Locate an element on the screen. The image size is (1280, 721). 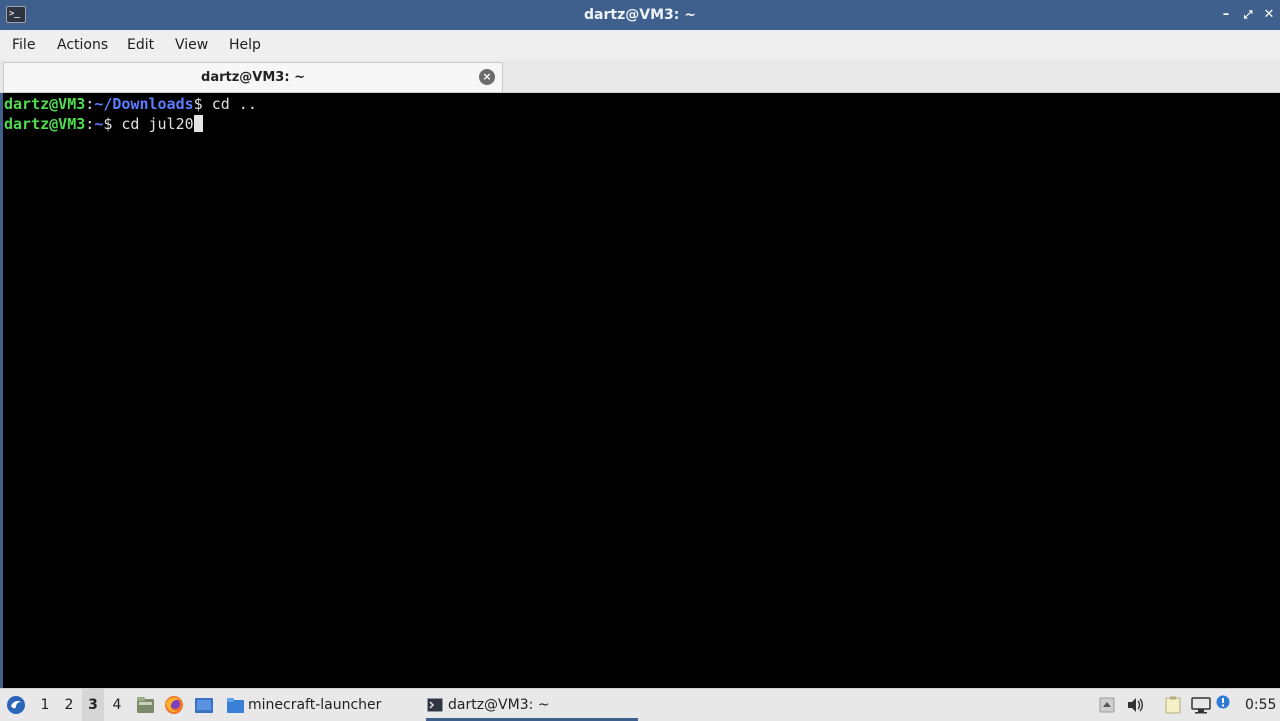
volume-control is located at coordinates (1136, 705).